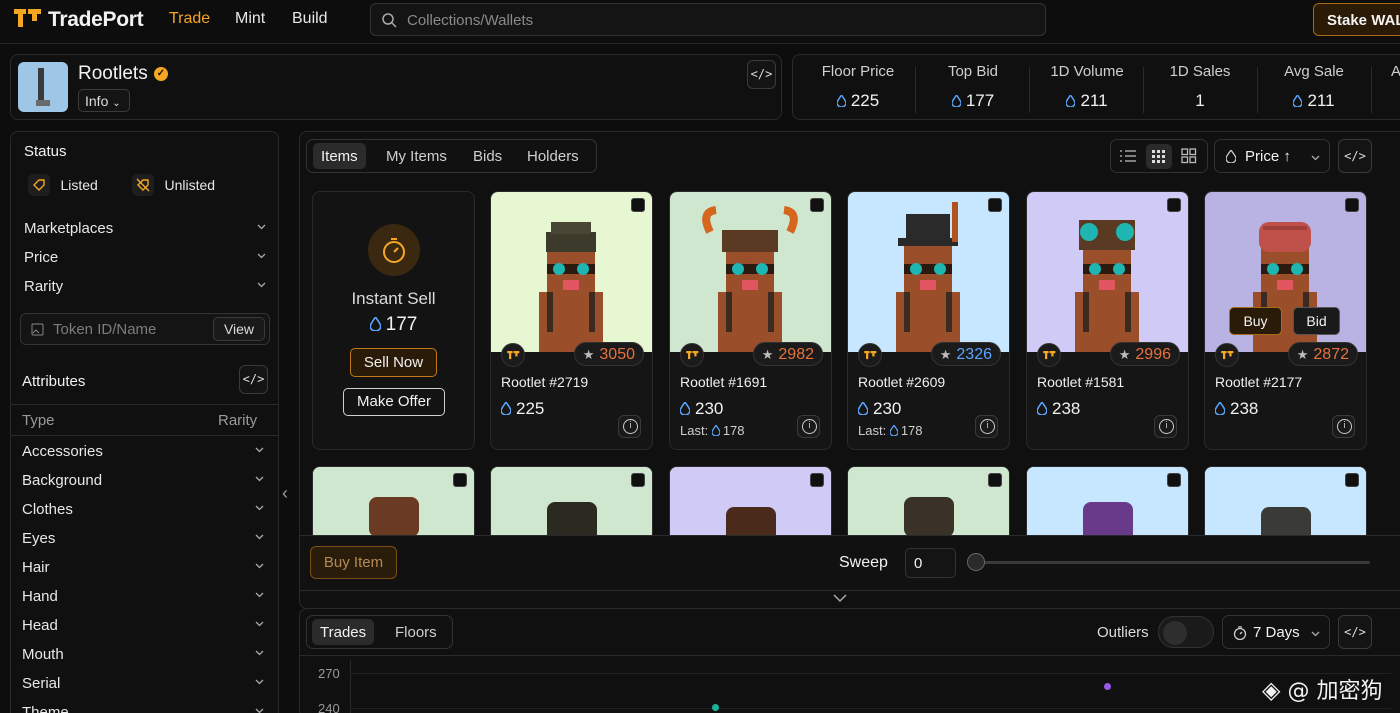 This screenshot has height=713, width=1400. What do you see at coordinates (285, 493) in the screenshot?
I see `chevron-left-icon: ‹` at bounding box center [285, 493].